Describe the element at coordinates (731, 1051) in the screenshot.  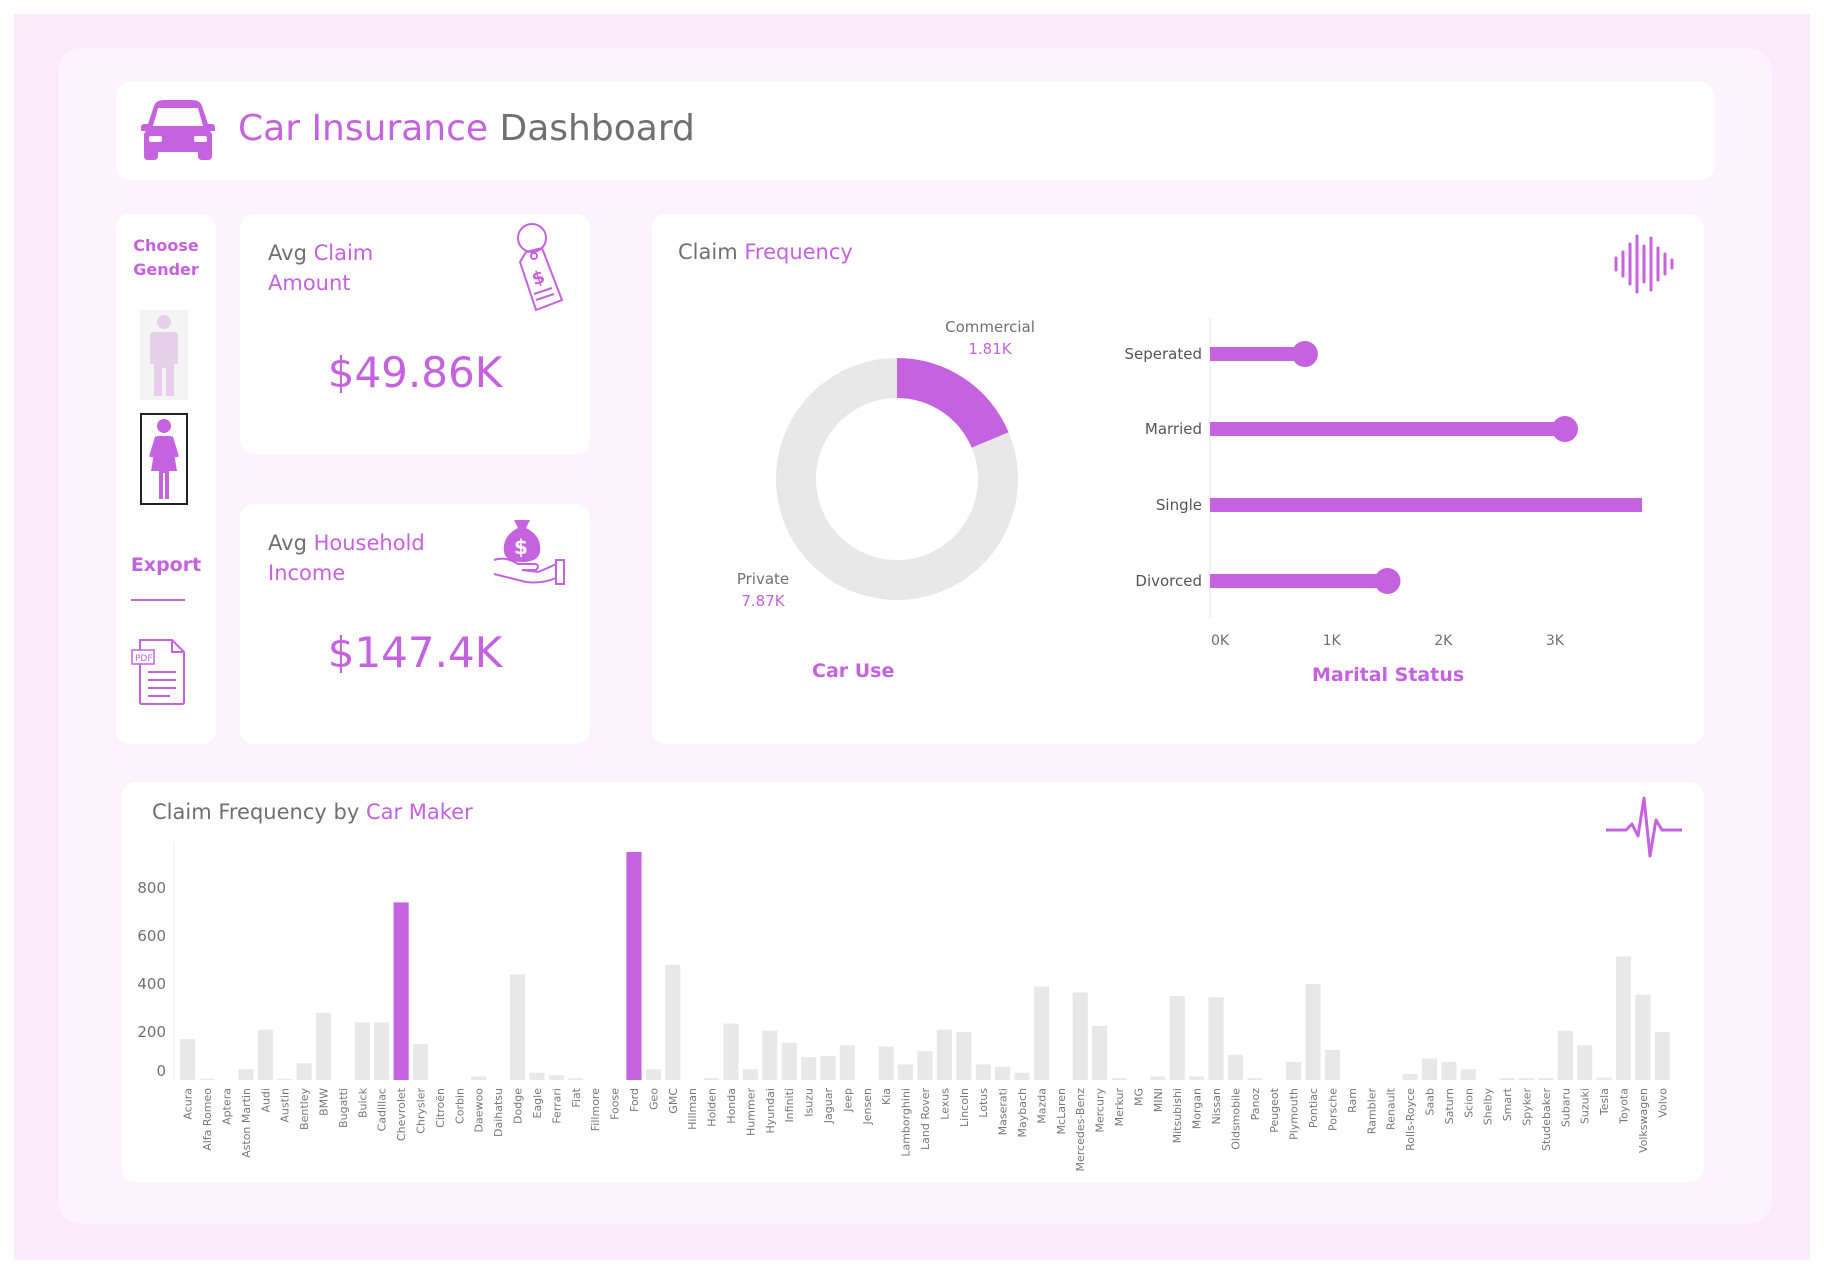
I see `maker-bar-honda` at that location.